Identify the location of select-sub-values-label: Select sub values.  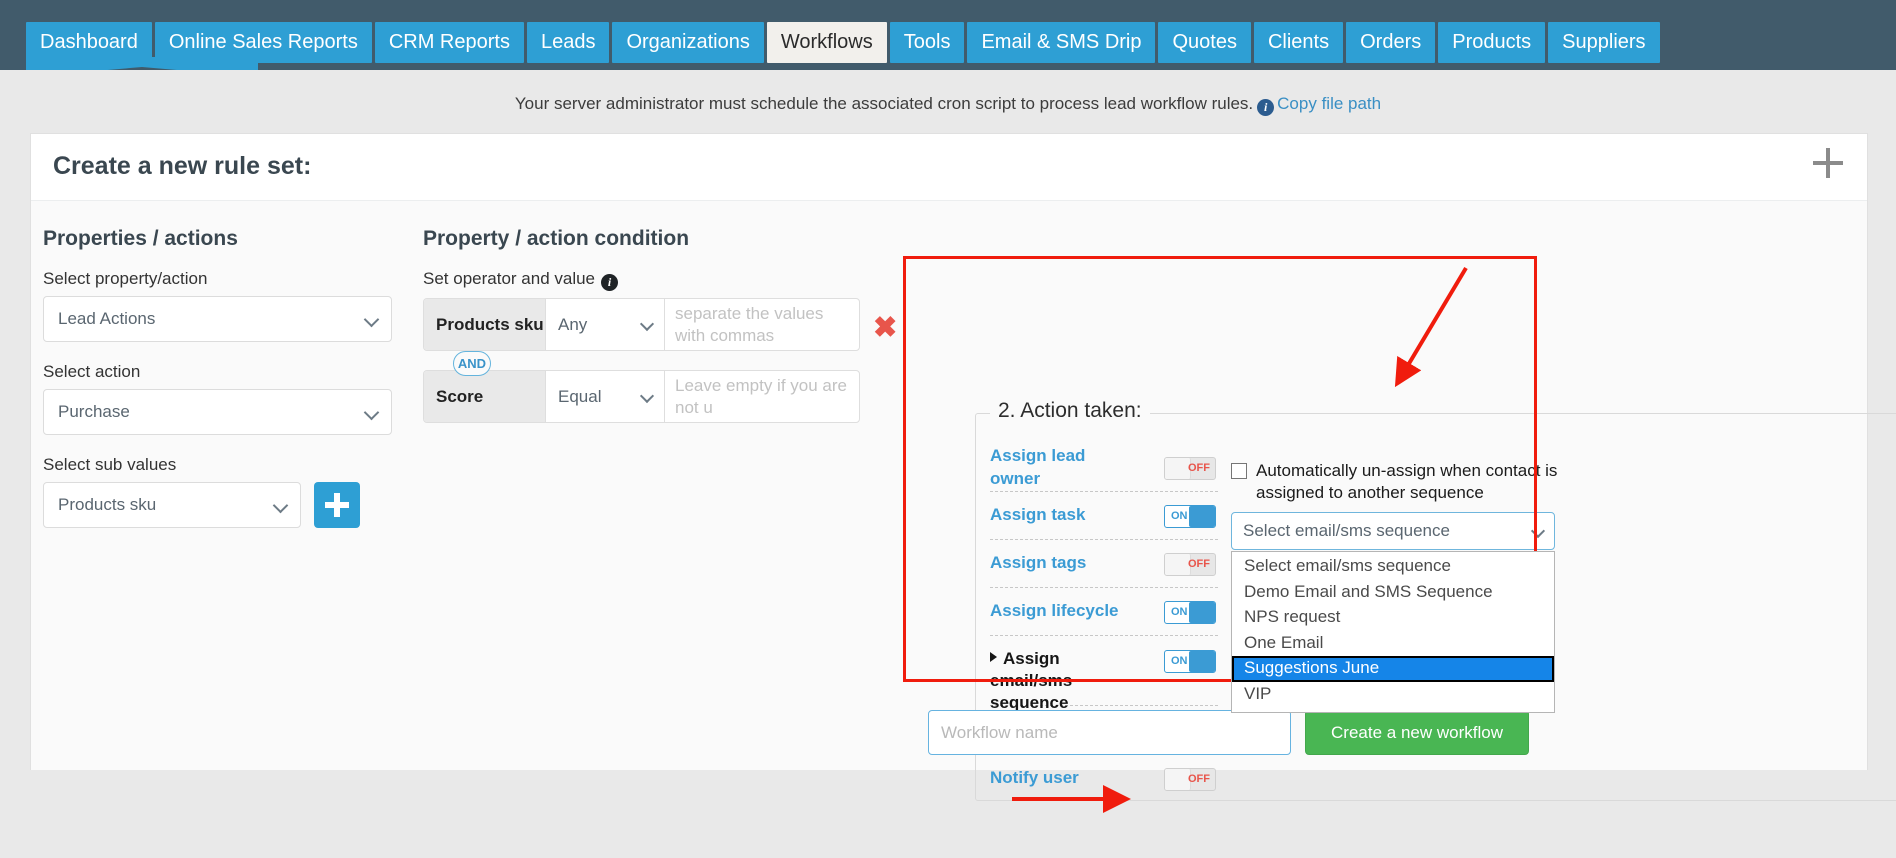
(110, 464).